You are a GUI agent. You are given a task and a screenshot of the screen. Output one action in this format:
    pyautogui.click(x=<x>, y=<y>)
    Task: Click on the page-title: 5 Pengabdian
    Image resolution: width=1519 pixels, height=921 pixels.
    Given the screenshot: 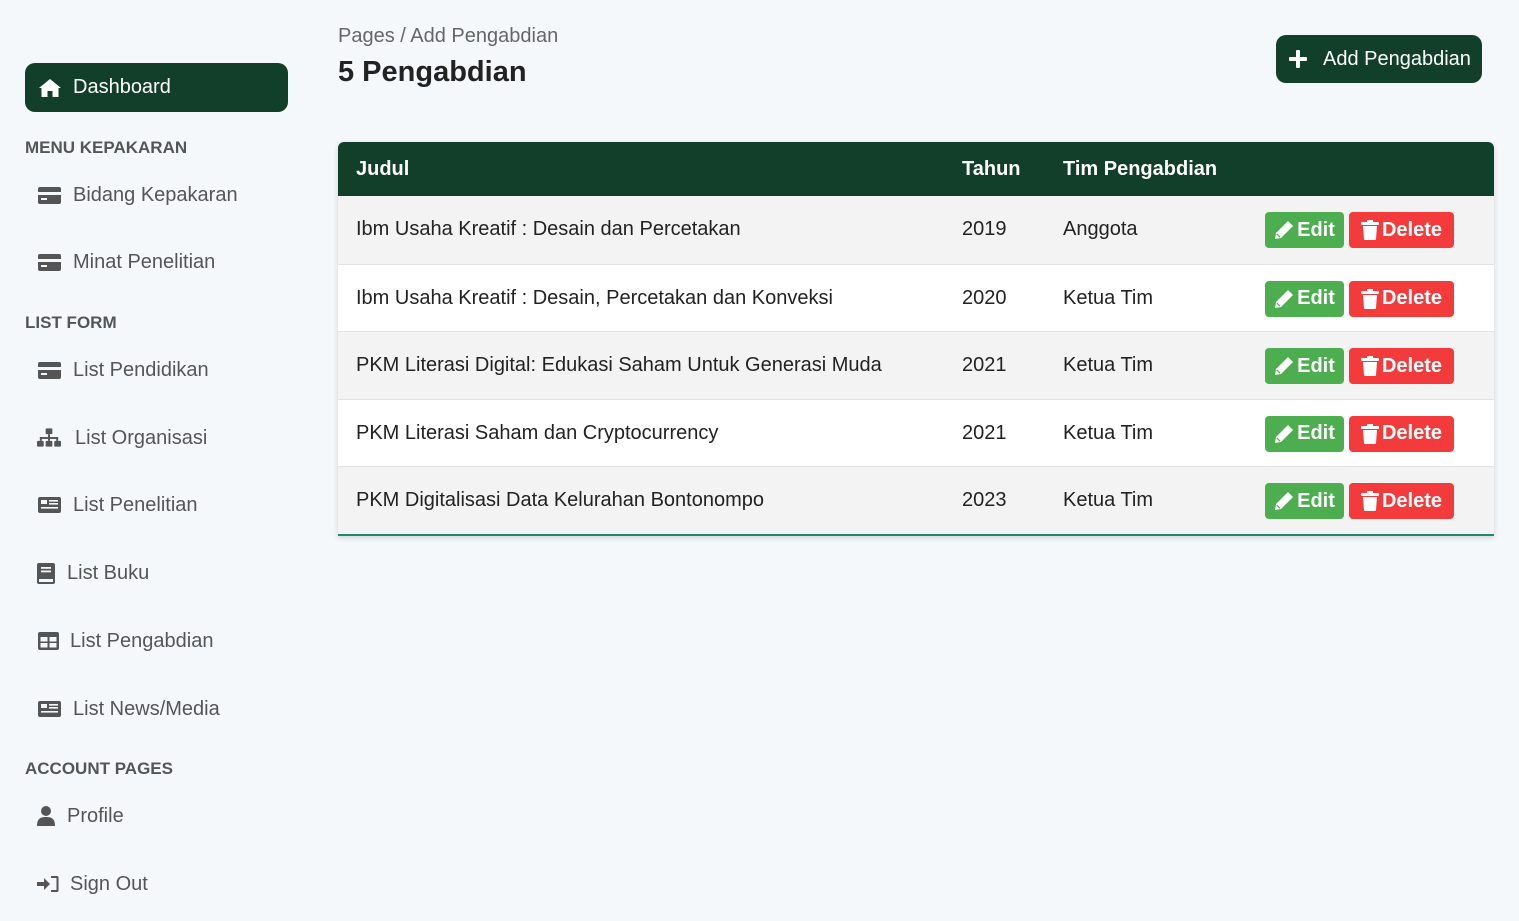 What is the action you would take?
    pyautogui.click(x=432, y=72)
    